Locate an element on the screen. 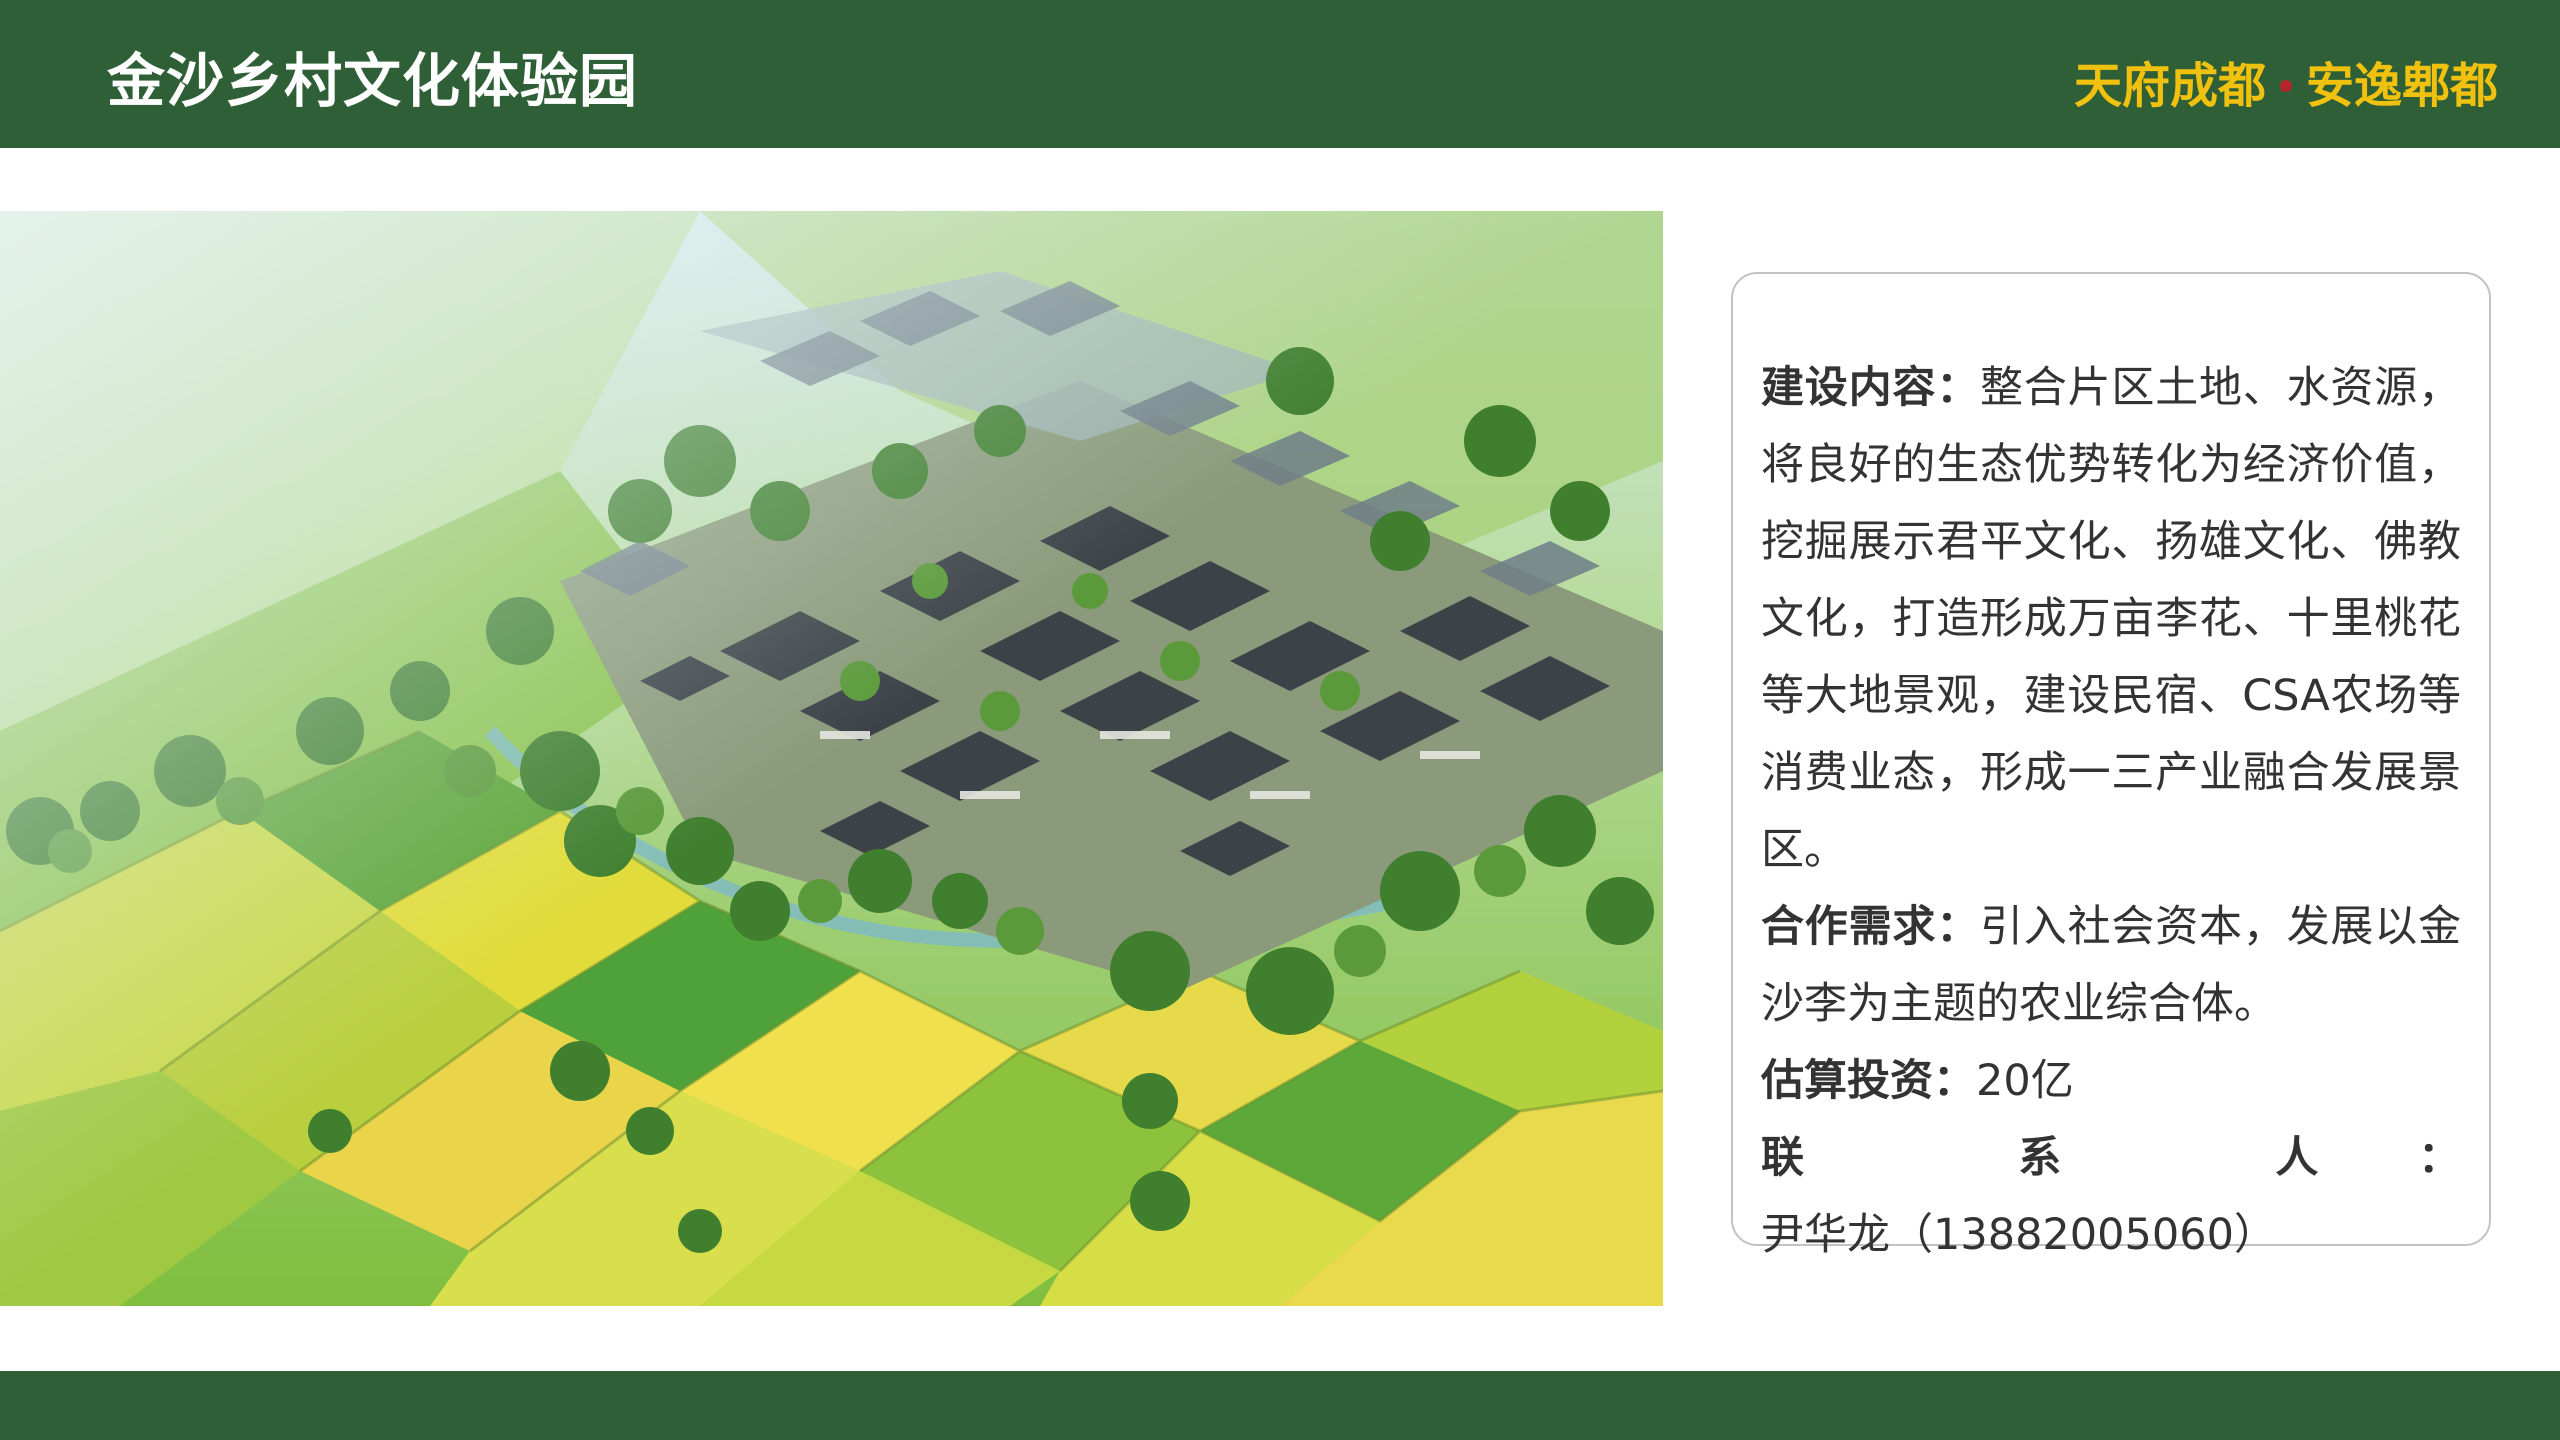 The height and width of the screenshot is (1440, 2560). footer-bar is located at coordinates (1280, 1405).